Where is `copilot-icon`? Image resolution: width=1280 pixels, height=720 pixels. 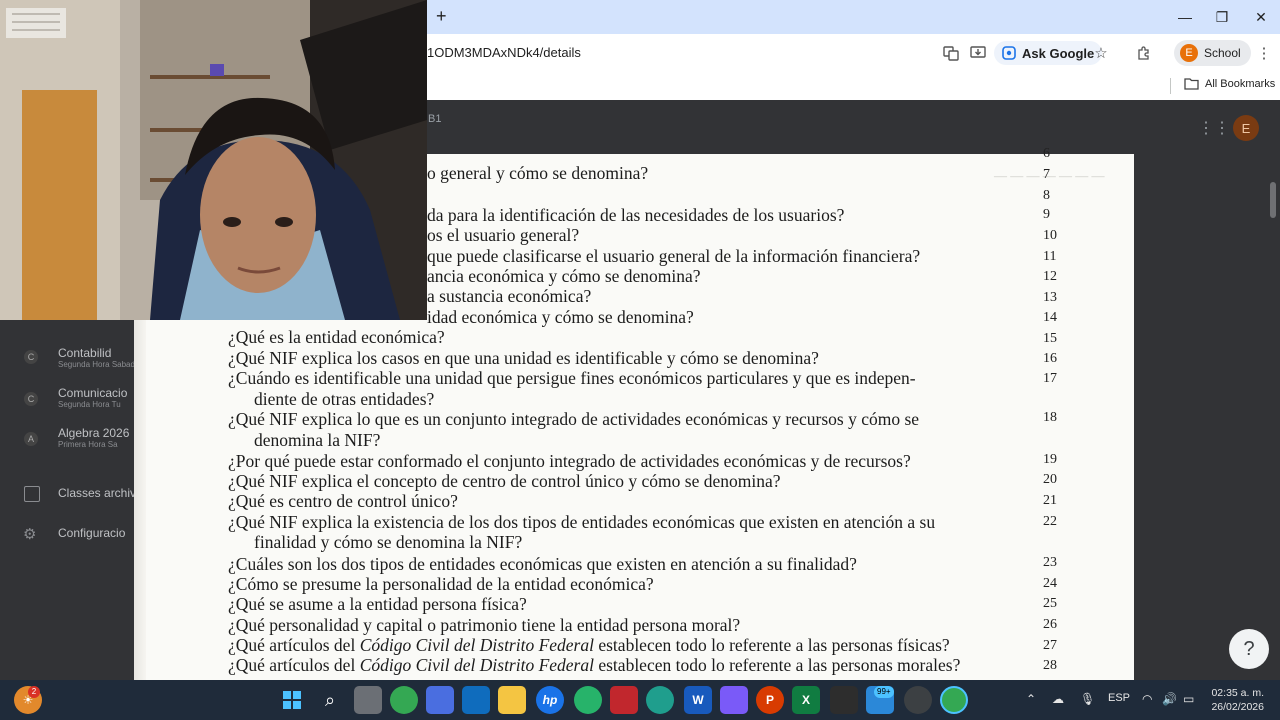
copilot-icon is located at coordinates (734, 700).